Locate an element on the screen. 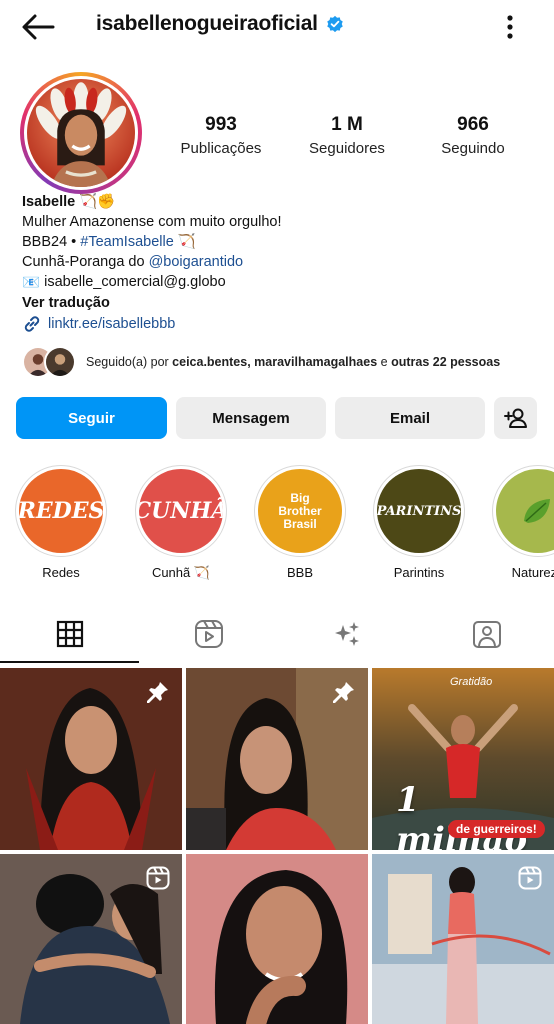 Image resolution: width=554 pixels, height=1024 pixels. followers-stat: 1 M Seguidores is located at coordinates (347, 135).